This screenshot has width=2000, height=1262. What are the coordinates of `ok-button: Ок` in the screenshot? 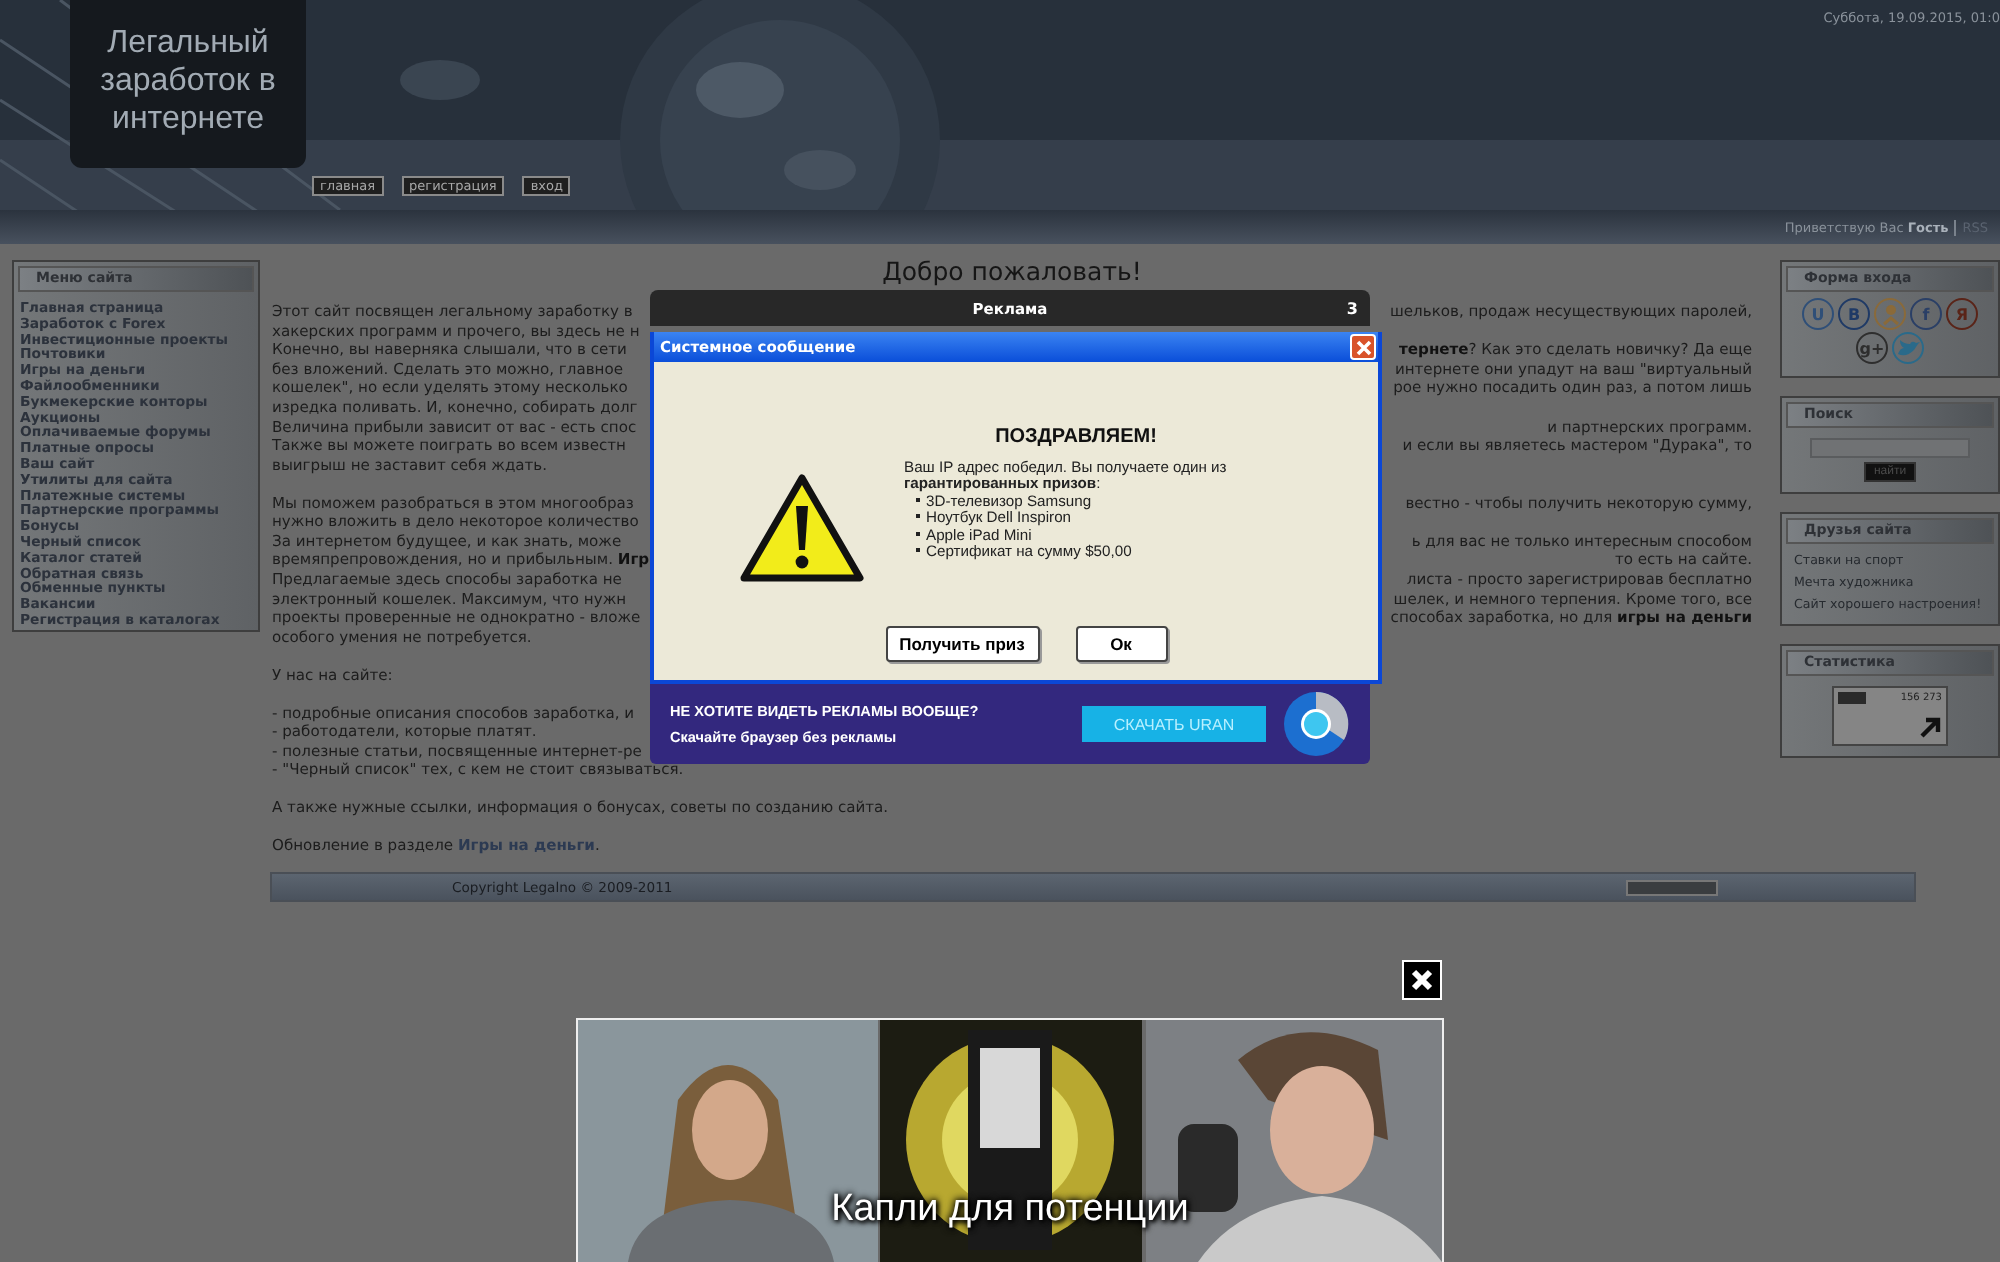 It's located at (1121, 644).